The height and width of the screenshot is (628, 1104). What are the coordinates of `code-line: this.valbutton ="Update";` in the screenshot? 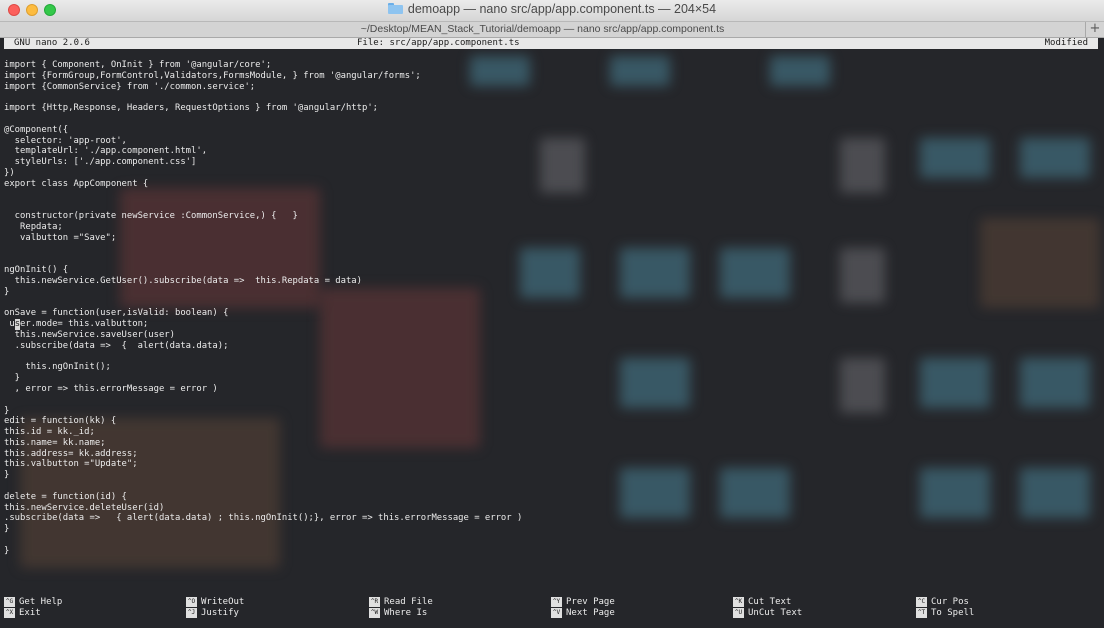 It's located at (263, 464).